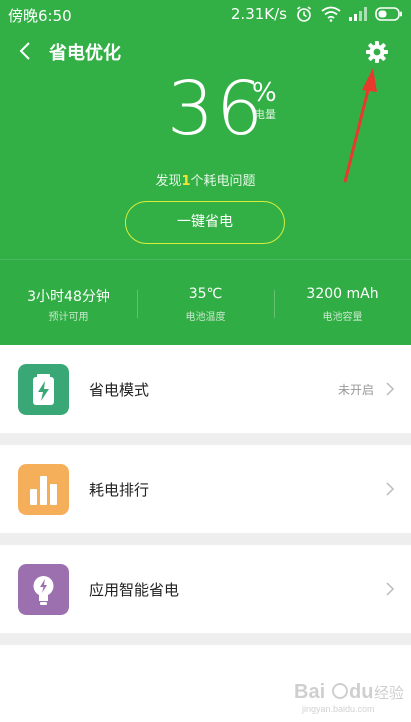 The image size is (411, 722). Describe the element at coordinates (355, 390) in the screenshot. I see `item-status: 未开启` at that location.